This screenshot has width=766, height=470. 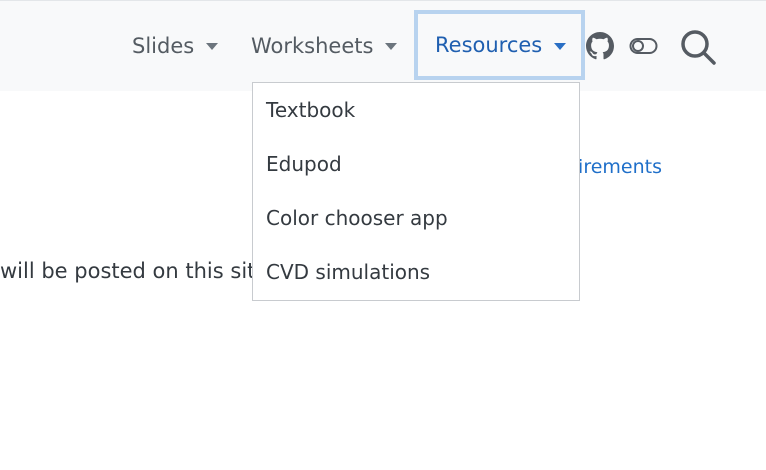 I want to click on dropdown-item-edupod: Edupod, so click(x=304, y=164).